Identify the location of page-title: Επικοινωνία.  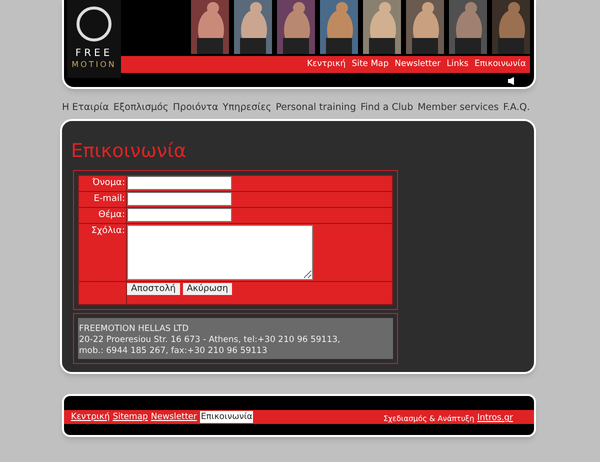
(129, 151).